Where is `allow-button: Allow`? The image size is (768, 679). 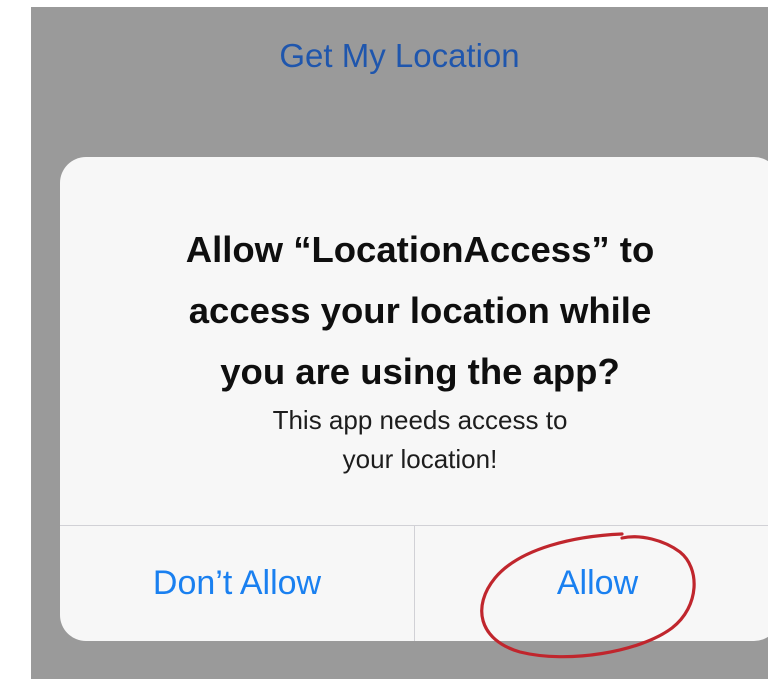 allow-button: Allow is located at coordinates (591, 583).